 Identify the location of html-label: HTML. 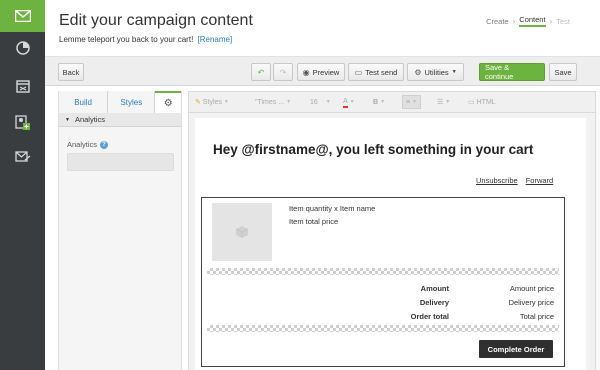
(486, 102).